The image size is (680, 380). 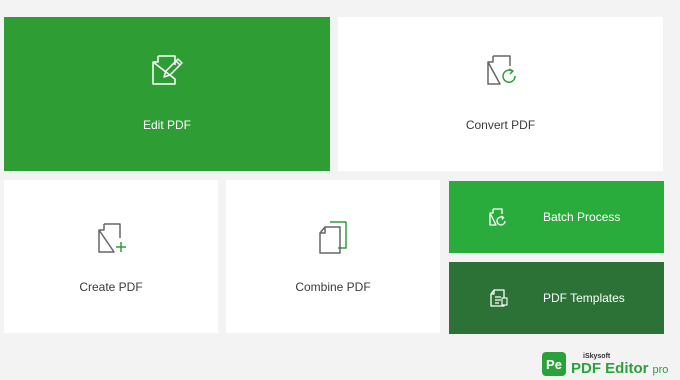 I want to click on brand-maker: iSkysoft, so click(x=597, y=356).